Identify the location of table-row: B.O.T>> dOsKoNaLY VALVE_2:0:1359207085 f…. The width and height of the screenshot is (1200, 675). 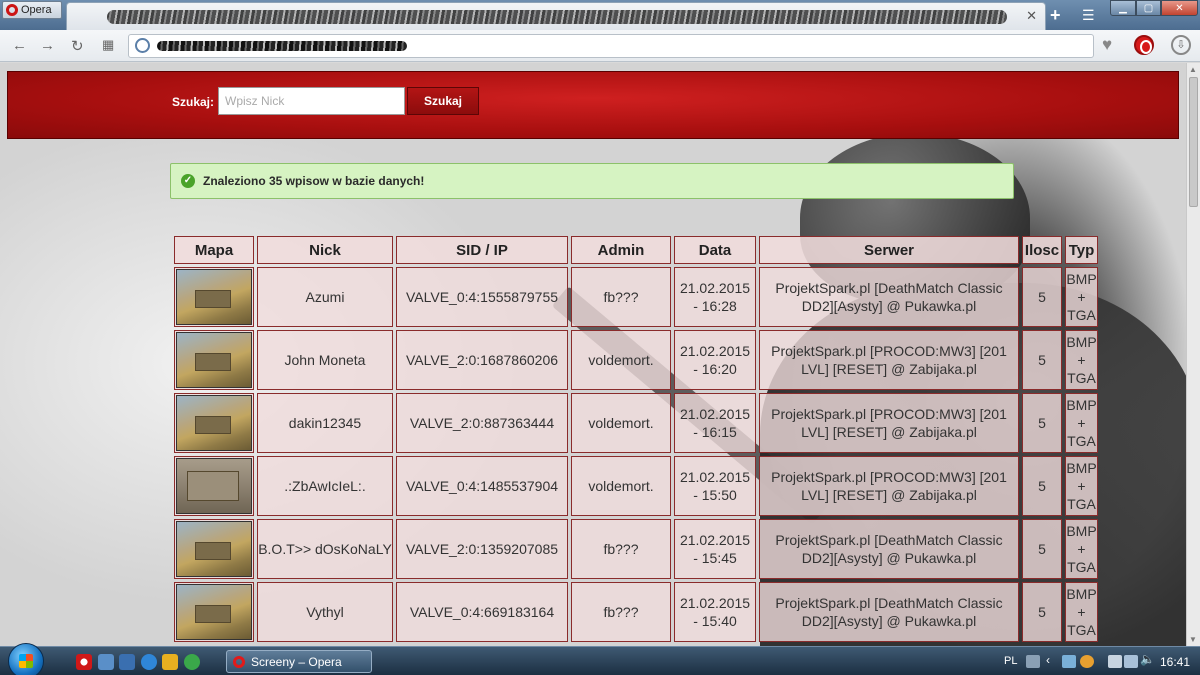
(636, 549).